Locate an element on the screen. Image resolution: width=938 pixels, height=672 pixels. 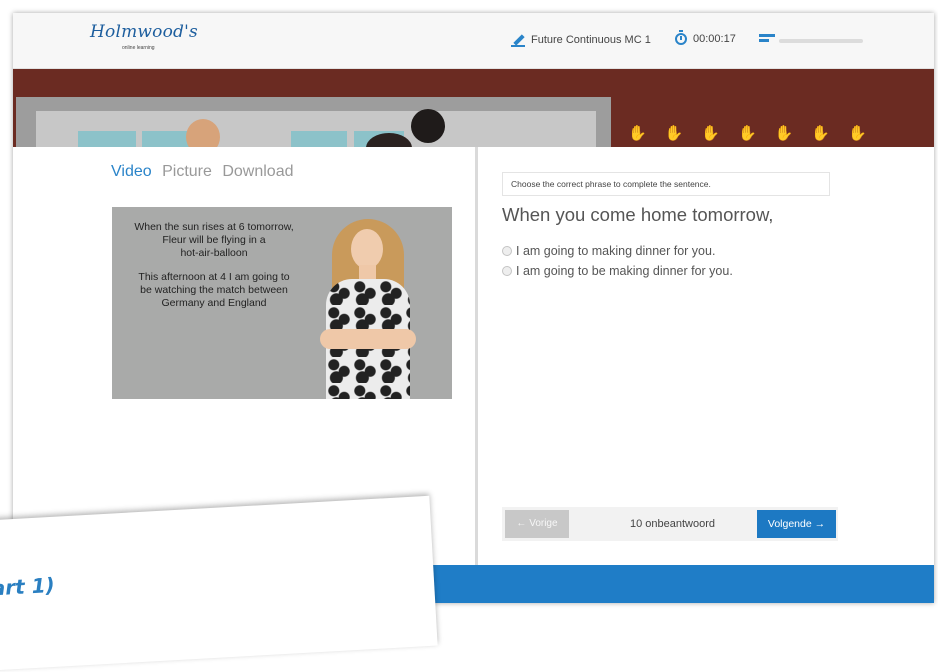
exercise-title-area: Future Continuous MC 1 is located at coordinates (581, 40).